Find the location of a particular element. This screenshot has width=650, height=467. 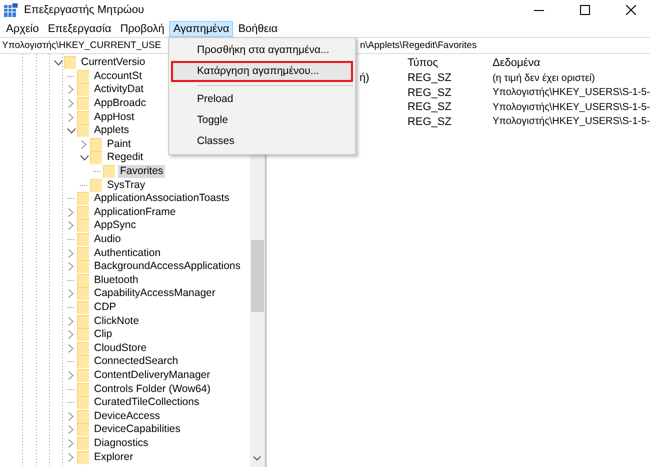

tree-item: CurrentVersio is located at coordinates (113, 63).